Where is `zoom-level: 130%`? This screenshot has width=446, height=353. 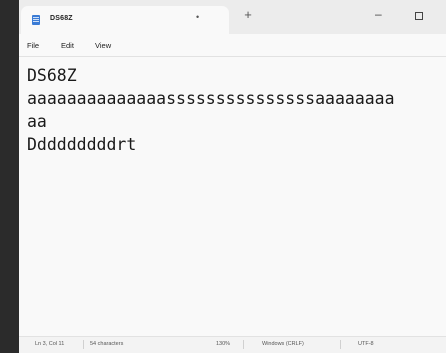
zoom-level: 130% is located at coordinates (223, 344).